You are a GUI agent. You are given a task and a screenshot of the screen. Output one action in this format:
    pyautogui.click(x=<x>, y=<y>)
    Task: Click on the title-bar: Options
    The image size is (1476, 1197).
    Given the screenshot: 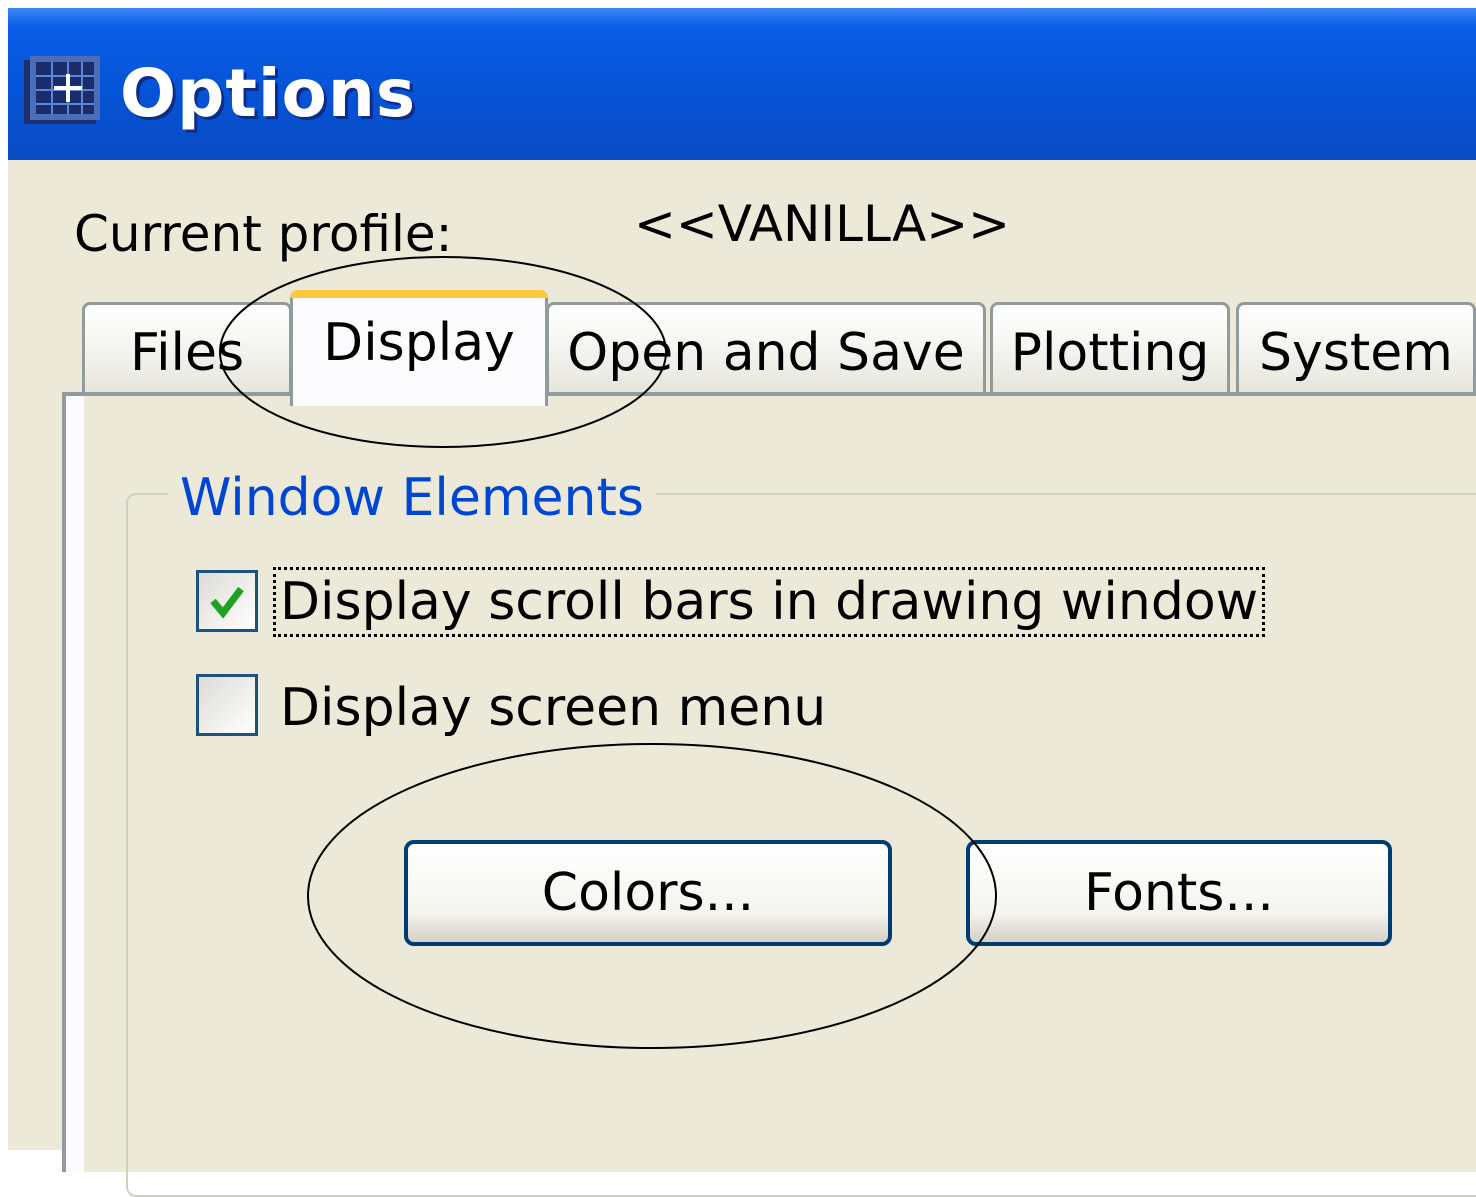 What is the action you would take?
    pyautogui.click(x=742, y=84)
    